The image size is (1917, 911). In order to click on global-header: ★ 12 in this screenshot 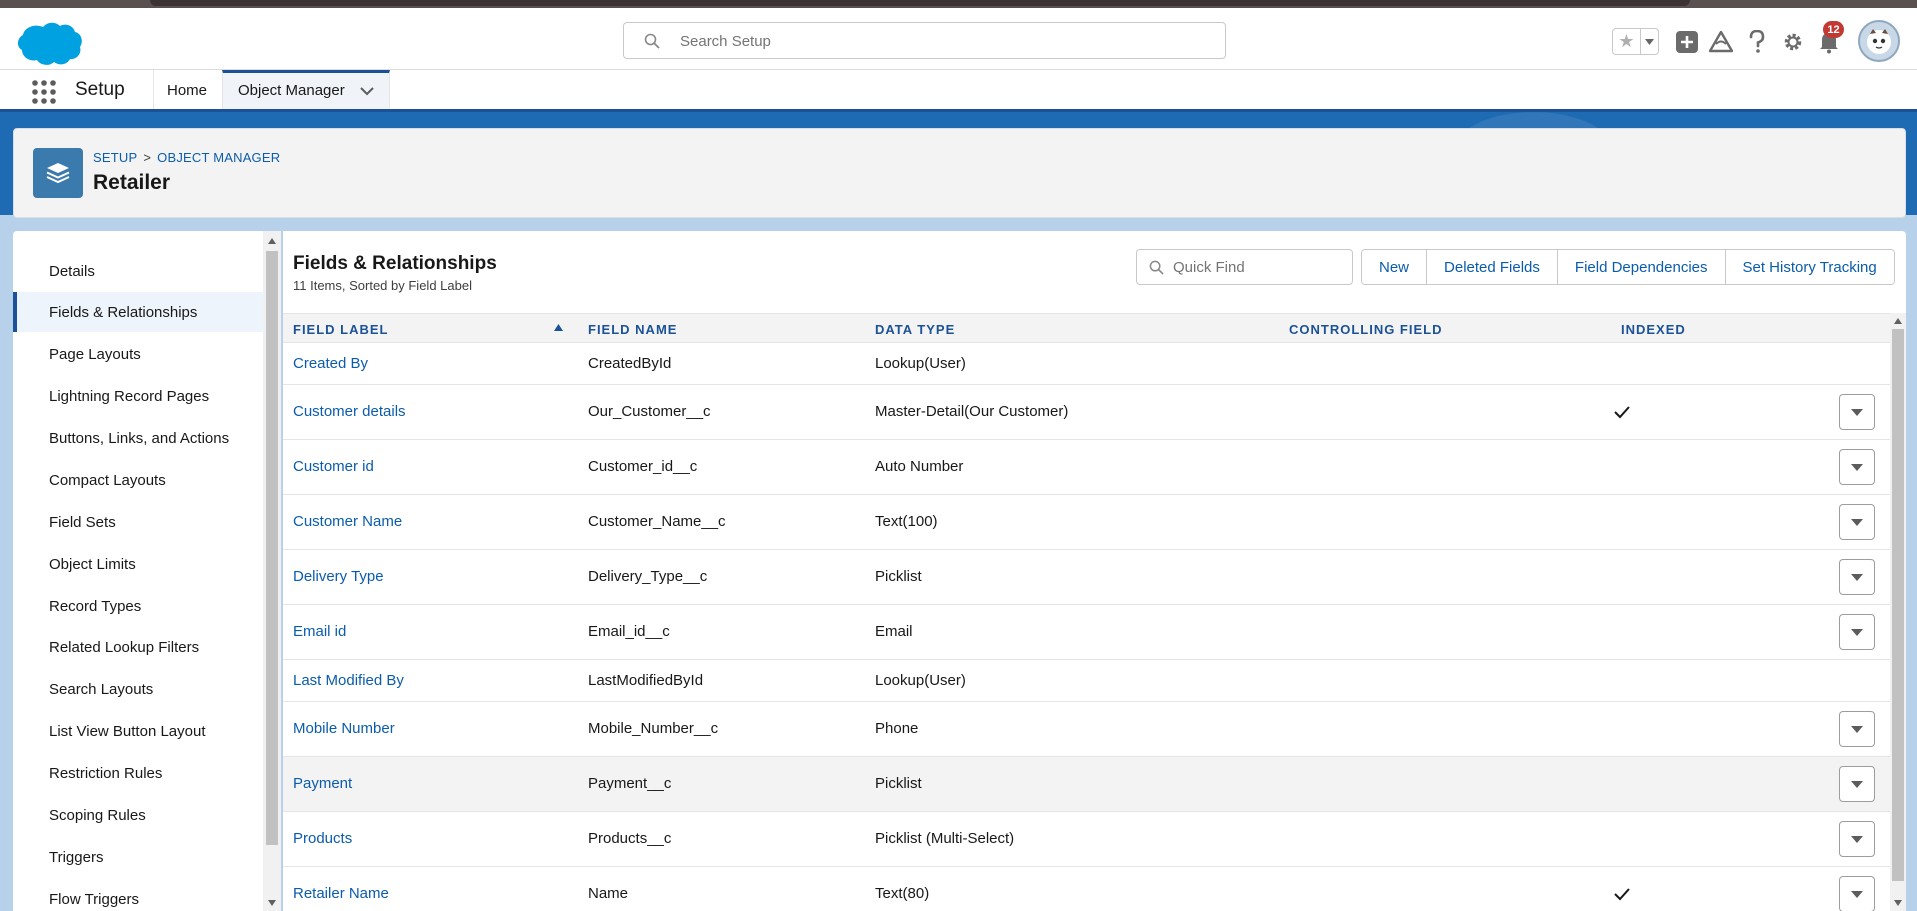, I will do `click(958, 39)`.